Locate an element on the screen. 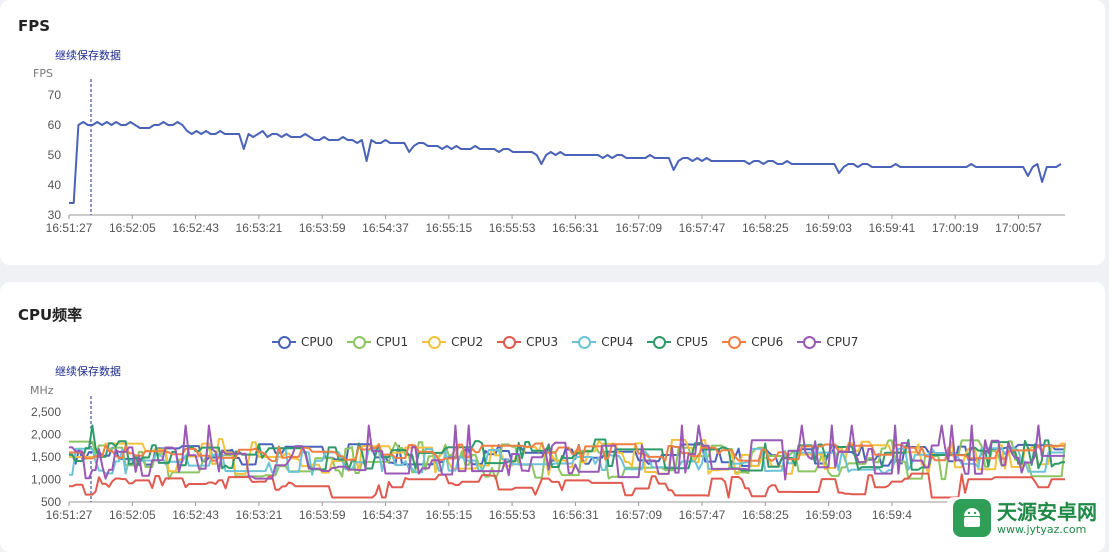 The height and width of the screenshot is (552, 1109). x-tick-label: 17:00:57 is located at coordinates (1018, 228).